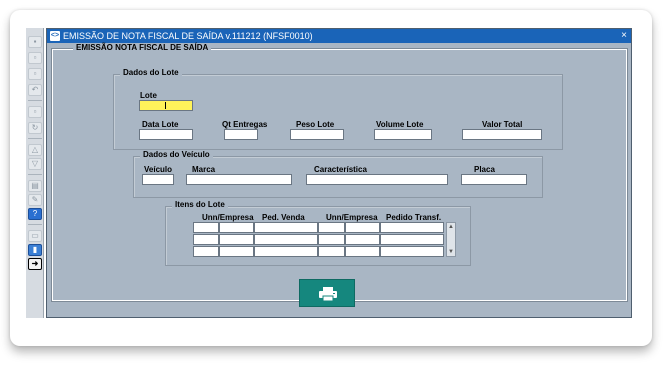  I want to click on qt-entregas-input, so click(241, 134).